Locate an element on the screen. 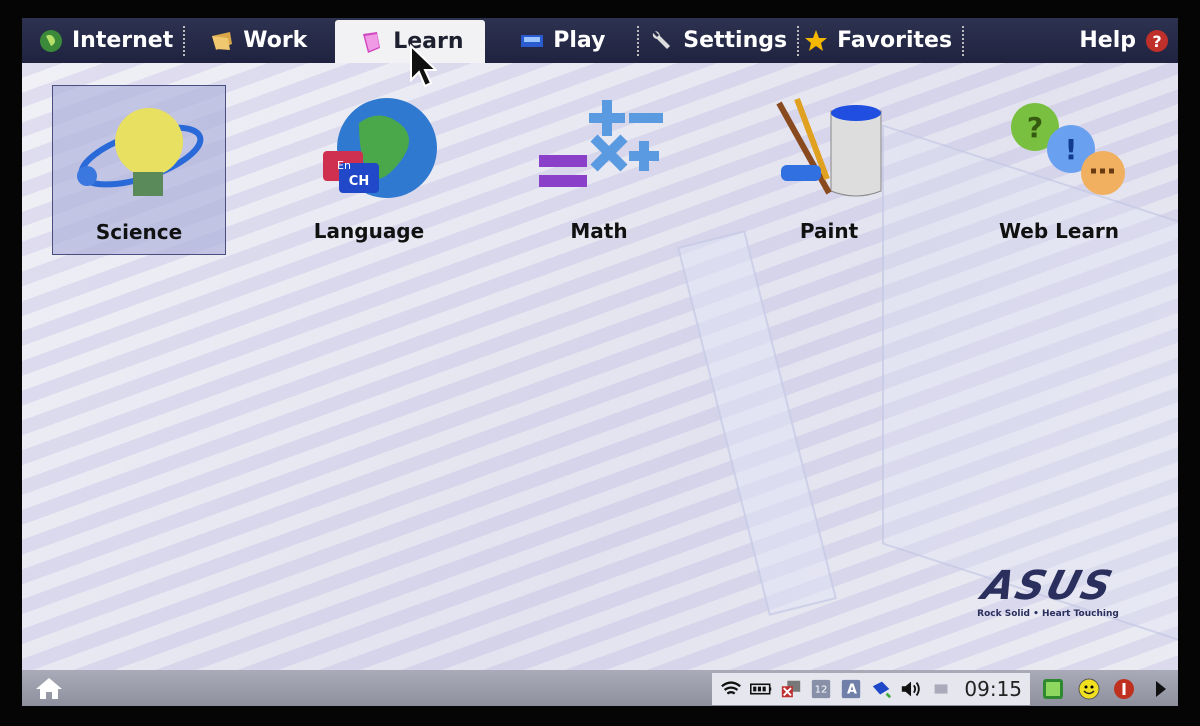 This screenshot has height=726, width=1200. help-button: Help ? is located at coordinates (1124, 40).